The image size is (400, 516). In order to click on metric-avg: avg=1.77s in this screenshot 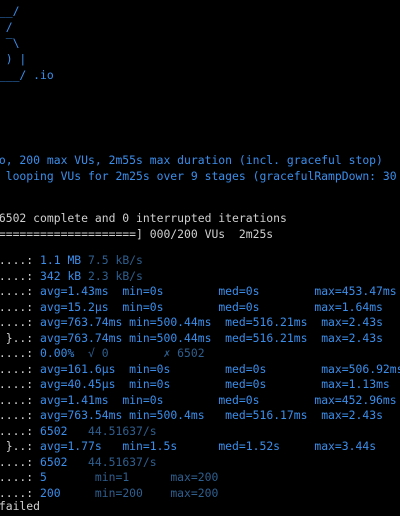, I will do `click(78, 446)`.